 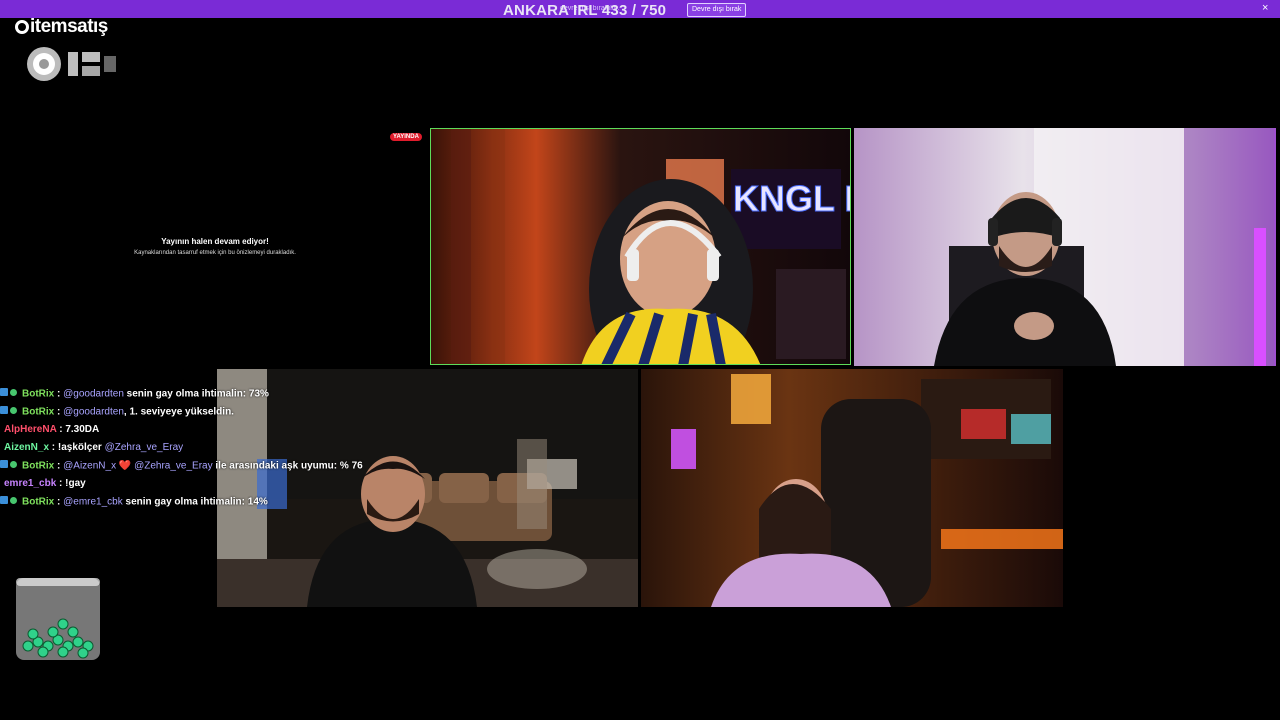 I want to click on chat-text: ile arasındaki aşk uyumu: % 76, so click(x=287, y=466).